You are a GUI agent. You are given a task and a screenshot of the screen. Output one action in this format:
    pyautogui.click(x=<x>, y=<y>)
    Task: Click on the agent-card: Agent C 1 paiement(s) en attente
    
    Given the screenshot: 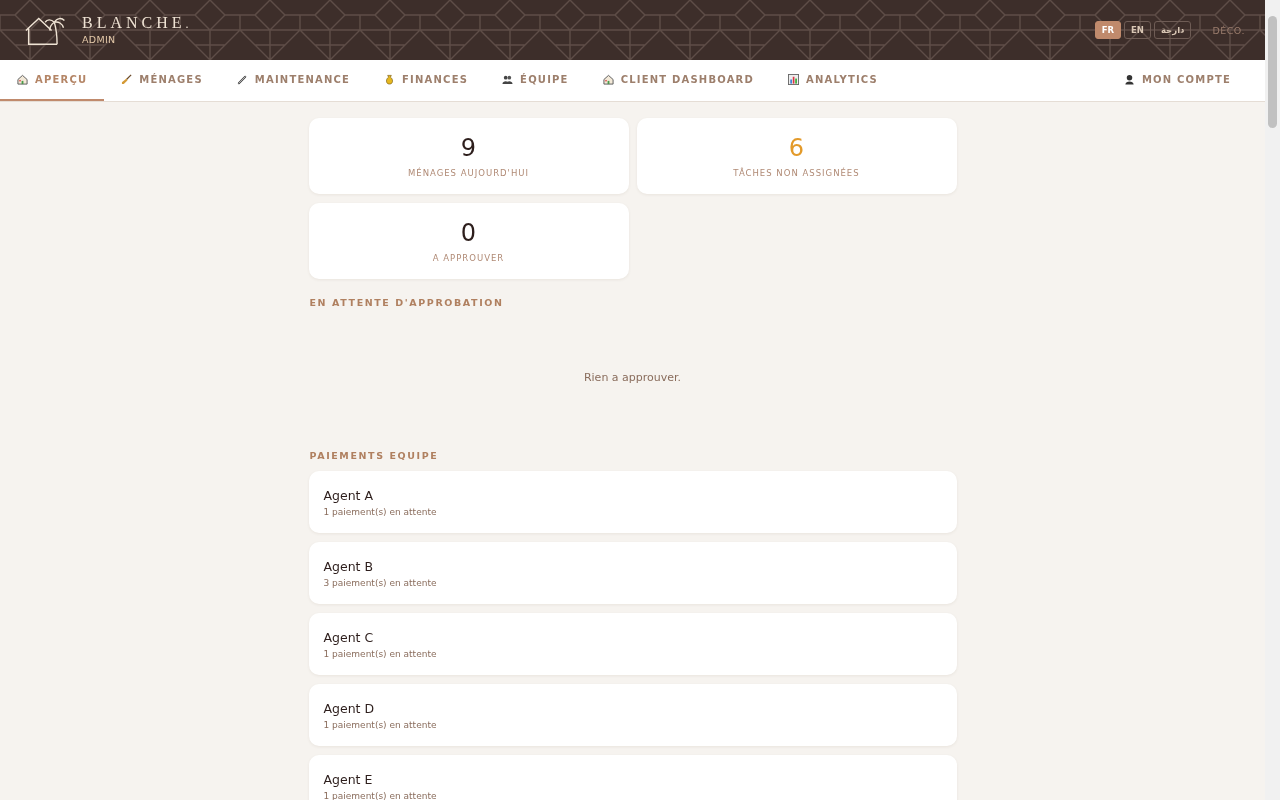 What is the action you would take?
    pyautogui.click(x=632, y=644)
    